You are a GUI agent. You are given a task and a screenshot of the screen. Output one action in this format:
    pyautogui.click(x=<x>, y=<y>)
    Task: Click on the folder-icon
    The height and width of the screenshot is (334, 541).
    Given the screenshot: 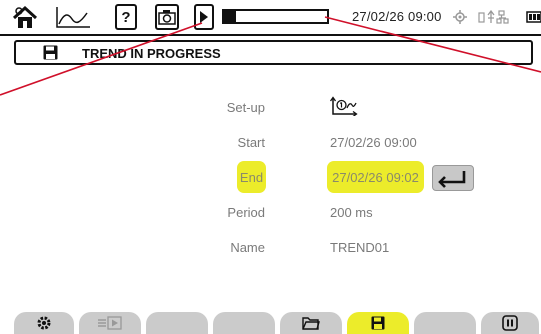 What is the action you would take?
    pyautogui.click(x=311, y=323)
    